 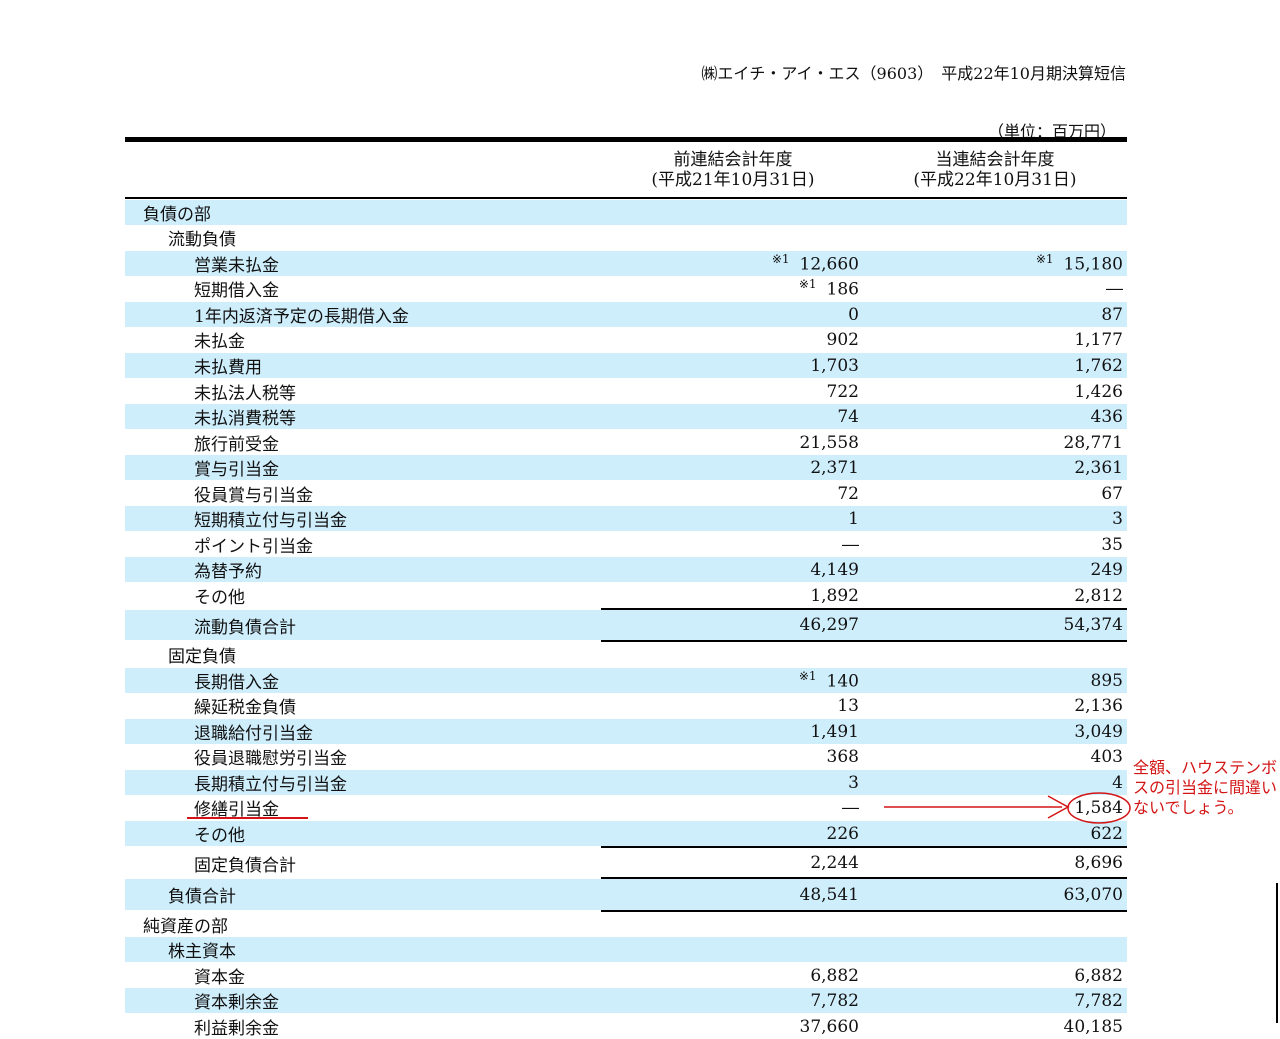 I want to click on annotation-arrow-layer, so click(x=1007, y=808).